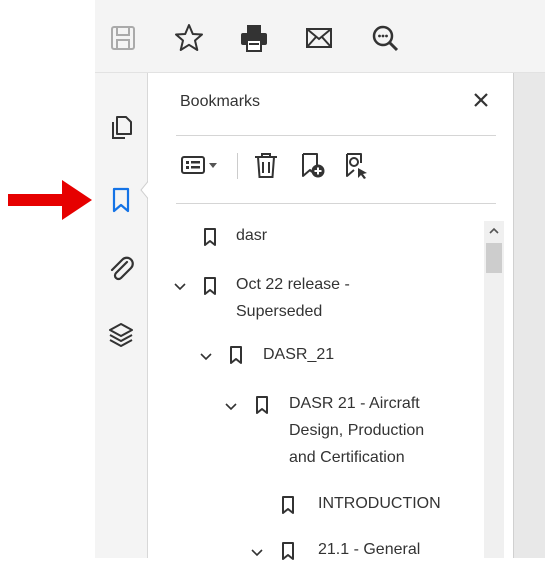 The height and width of the screenshot is (562, 545). I want to click on close-icon, so click(481, 100).